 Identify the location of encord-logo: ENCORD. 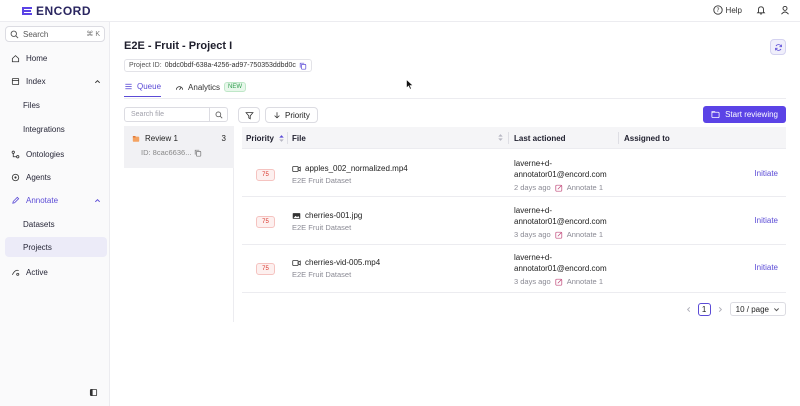
(56, 11).